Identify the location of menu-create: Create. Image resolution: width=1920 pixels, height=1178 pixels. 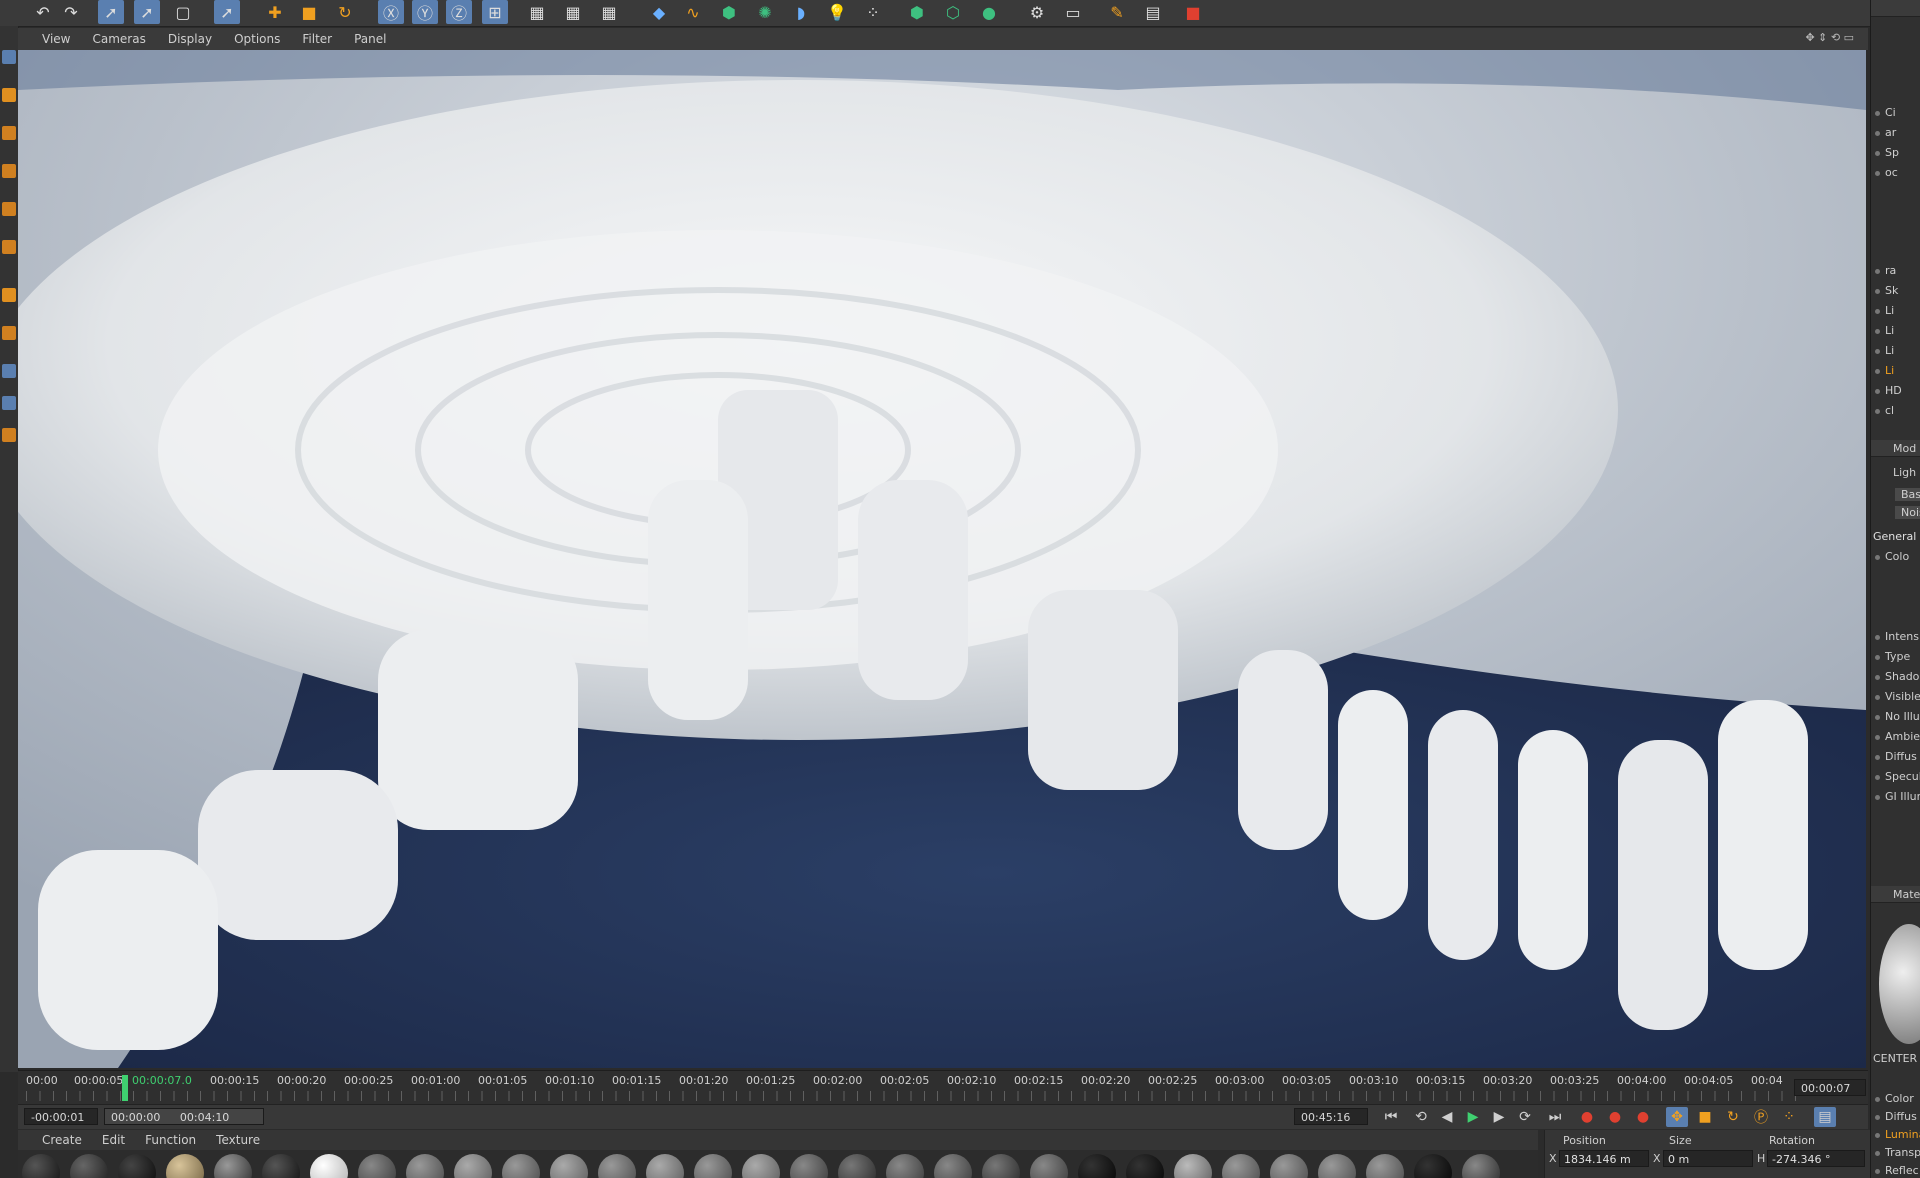
(62, 1140).